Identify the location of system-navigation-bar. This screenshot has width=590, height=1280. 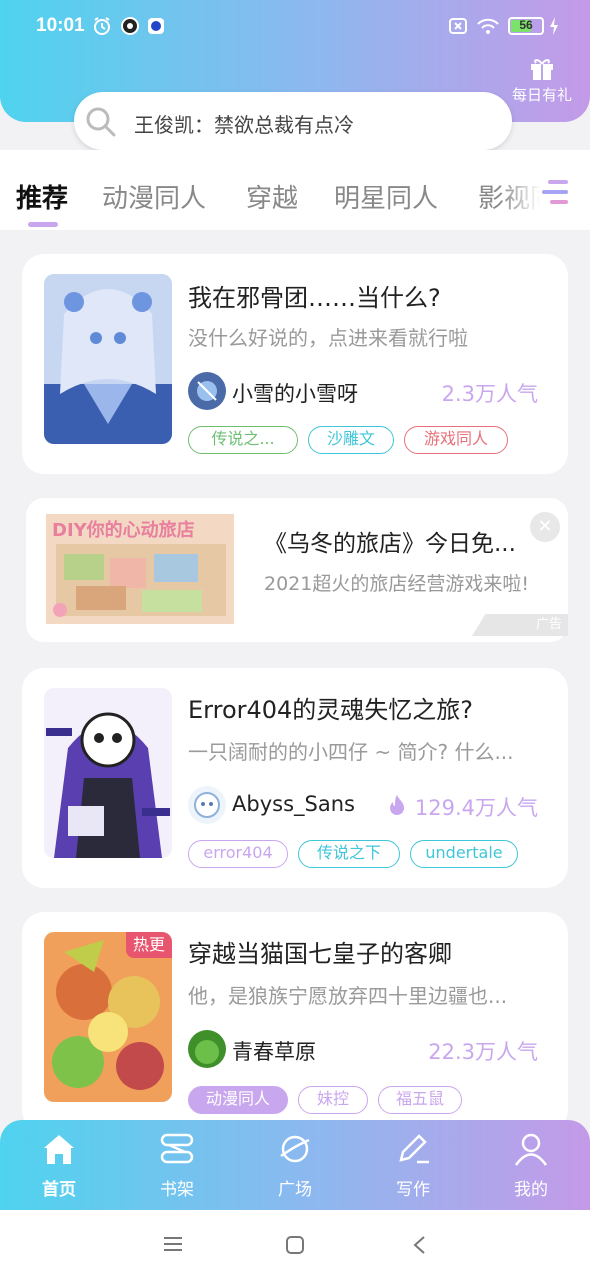
(295, 1245).